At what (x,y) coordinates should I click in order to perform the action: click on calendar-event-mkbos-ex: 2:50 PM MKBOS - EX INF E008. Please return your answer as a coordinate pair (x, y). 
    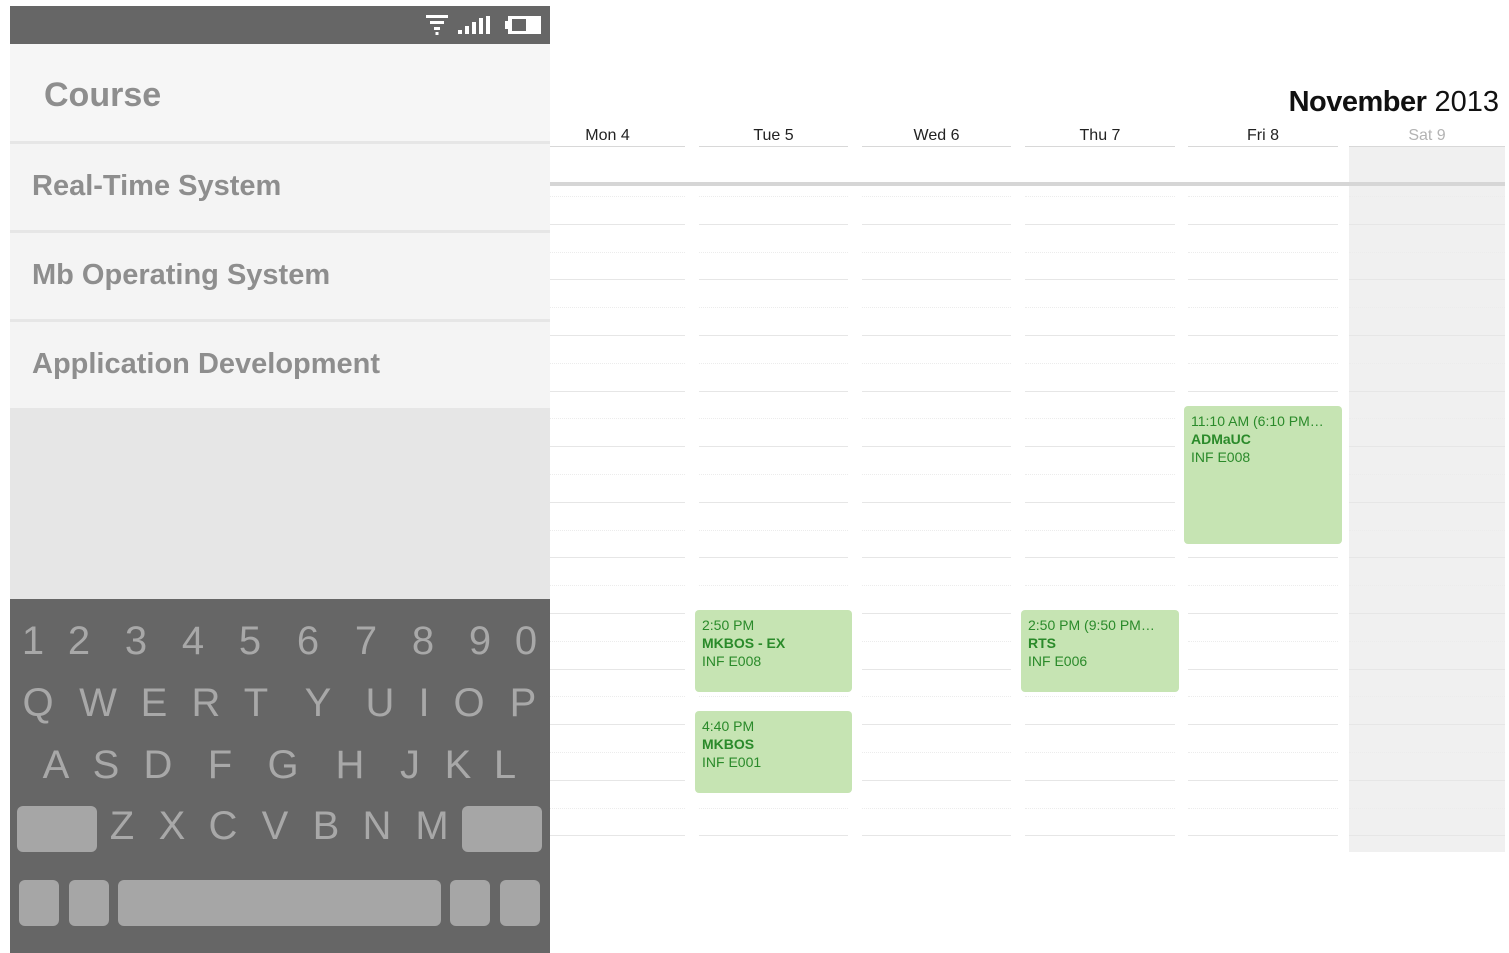
    Looking at the image, I should click on (773, 651).